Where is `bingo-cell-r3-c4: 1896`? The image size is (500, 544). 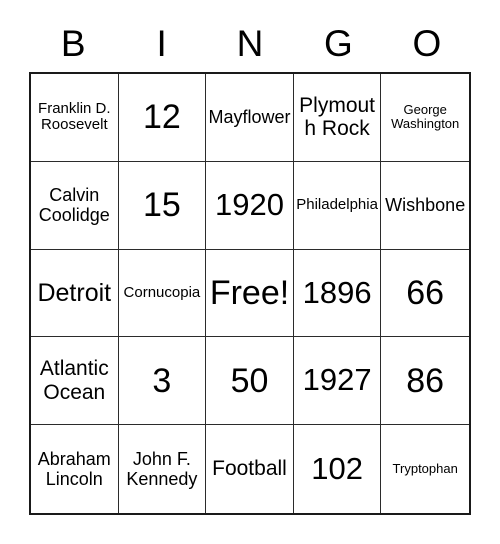 bingo-cell-r3-c4: 1896 is located at coordinates (337, 293).